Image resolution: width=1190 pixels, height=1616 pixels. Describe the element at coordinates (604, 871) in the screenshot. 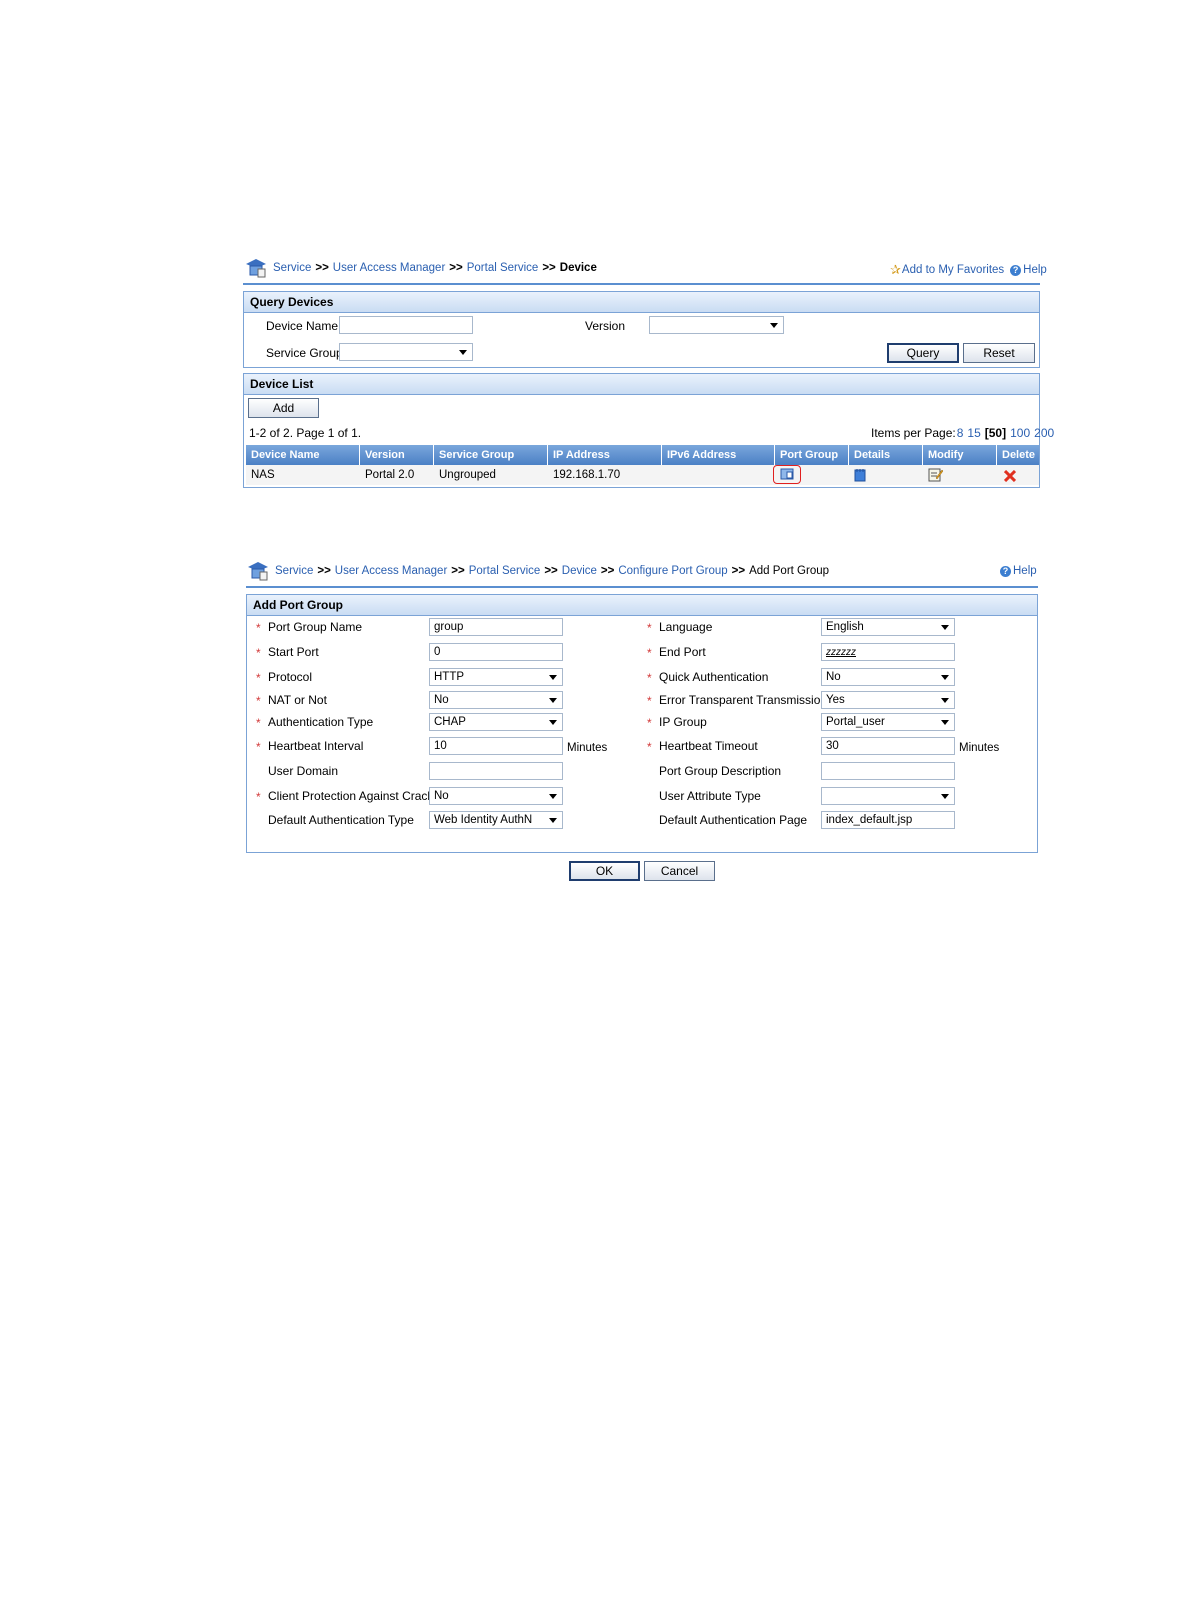

I see `ok-button: OK` at that location.